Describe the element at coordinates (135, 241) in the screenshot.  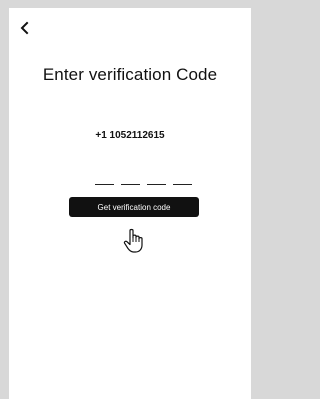
I see `hand-pointer-icon` at that location.